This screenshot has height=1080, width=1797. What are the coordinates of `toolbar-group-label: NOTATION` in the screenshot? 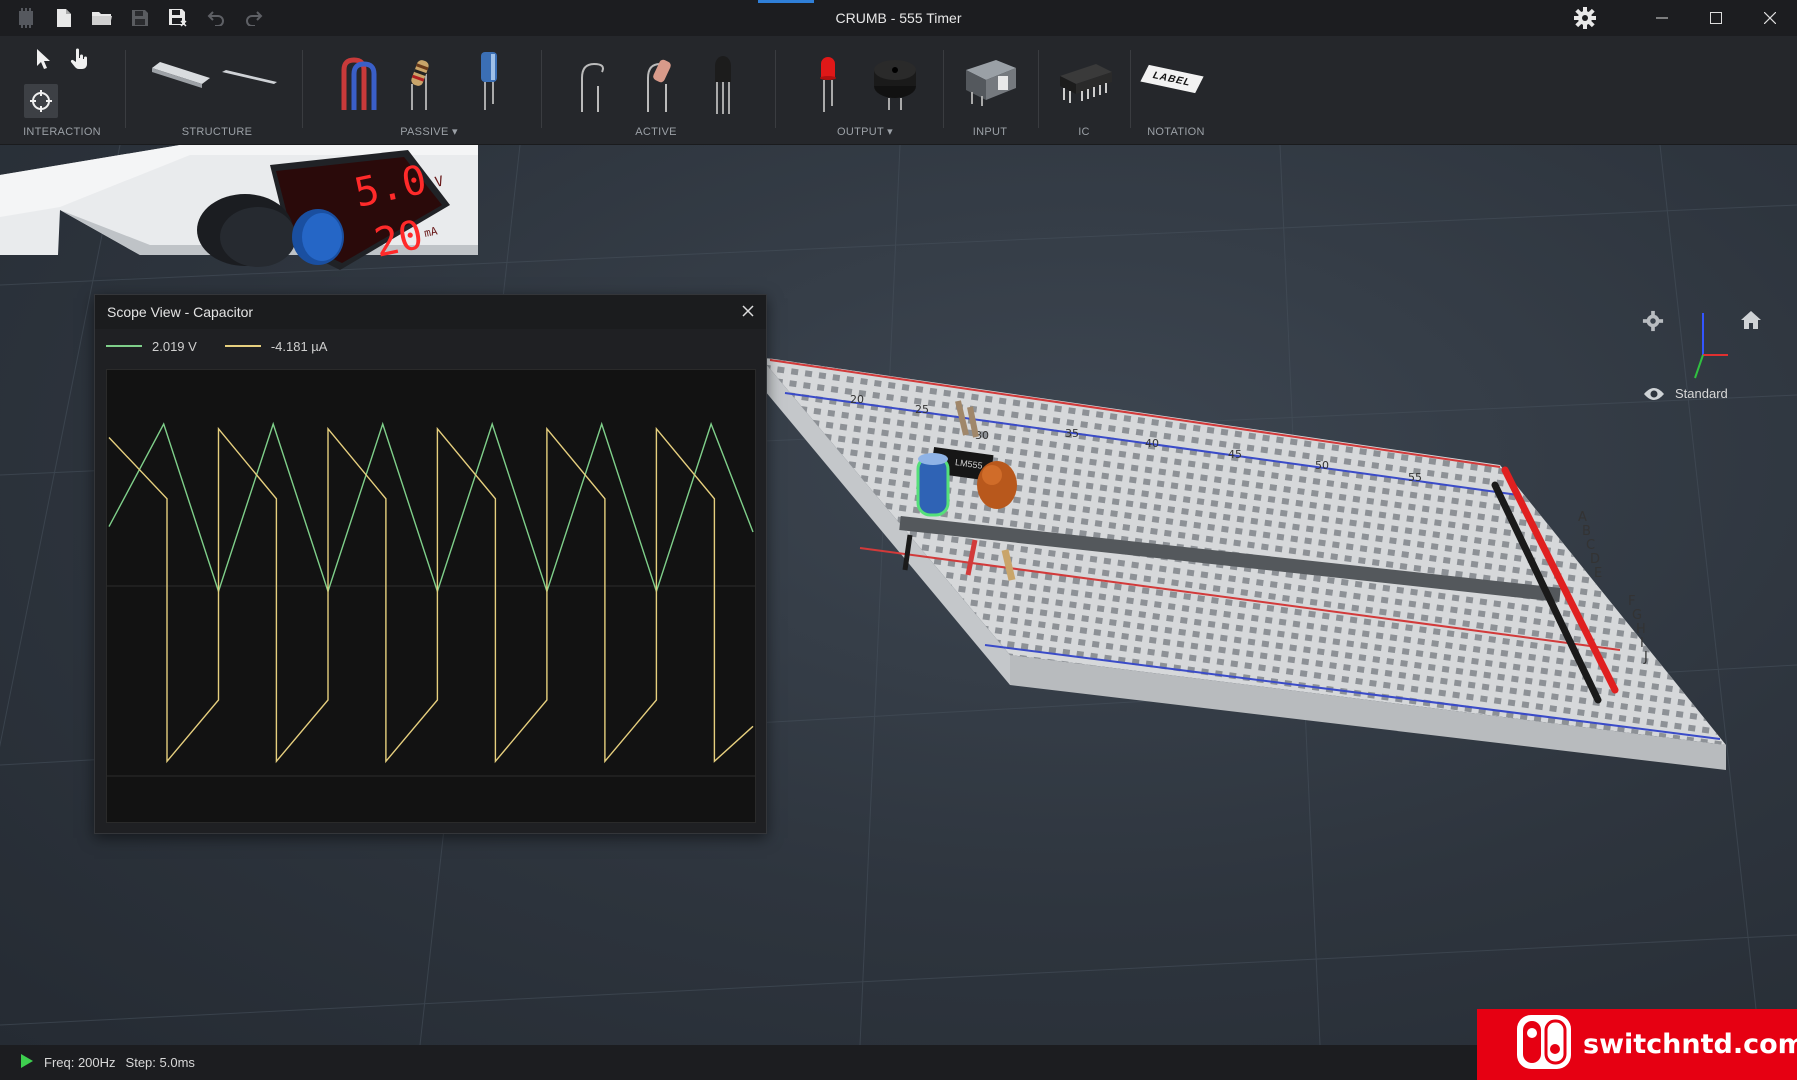 It's located at (1176, 132).